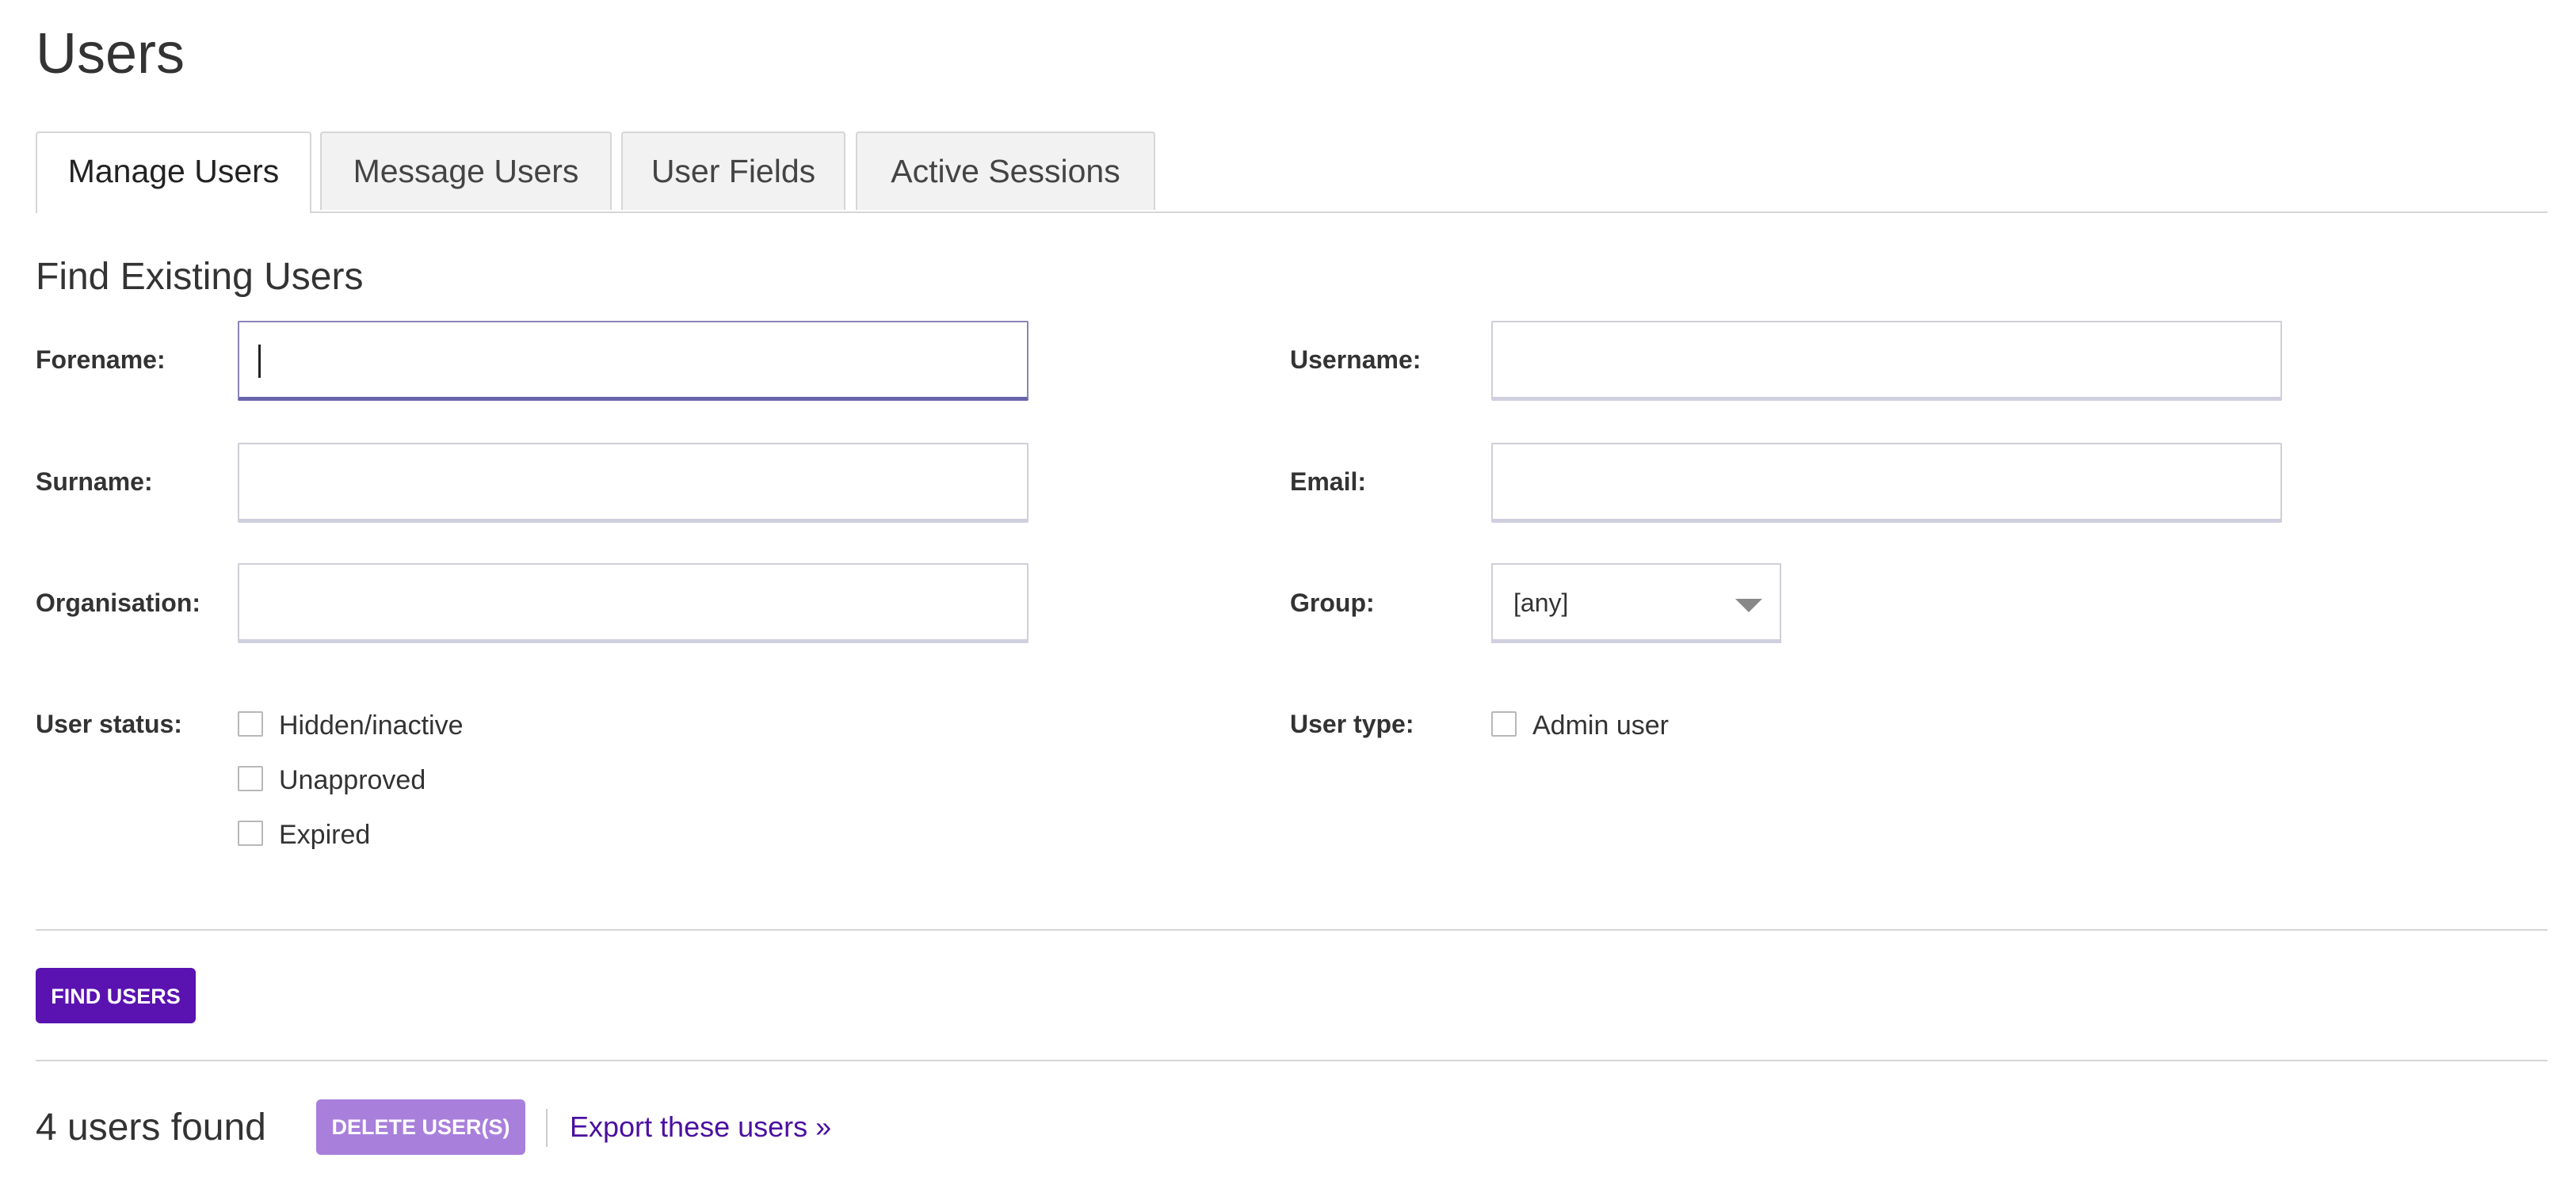 This screenshot has height=1177, width=2576. What do you see at coordinates (1636, 603) in the screenshot?
I see `group-select: [any]` at bounding box center [1636, 603].